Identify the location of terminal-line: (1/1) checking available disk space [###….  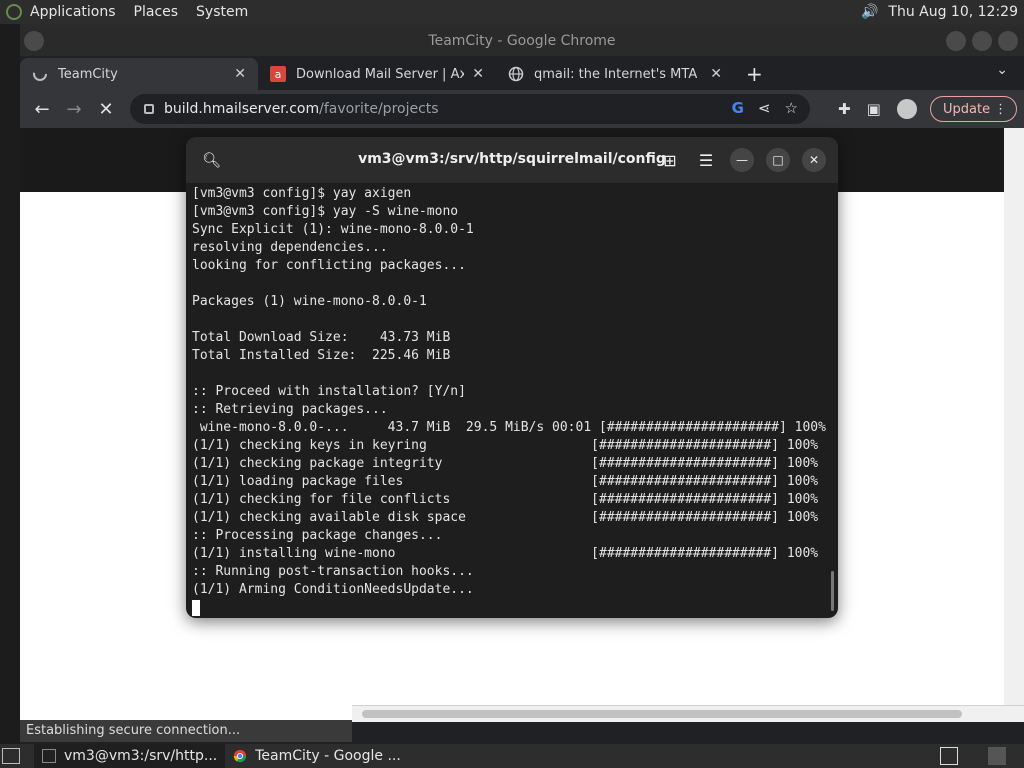
(505, 517).